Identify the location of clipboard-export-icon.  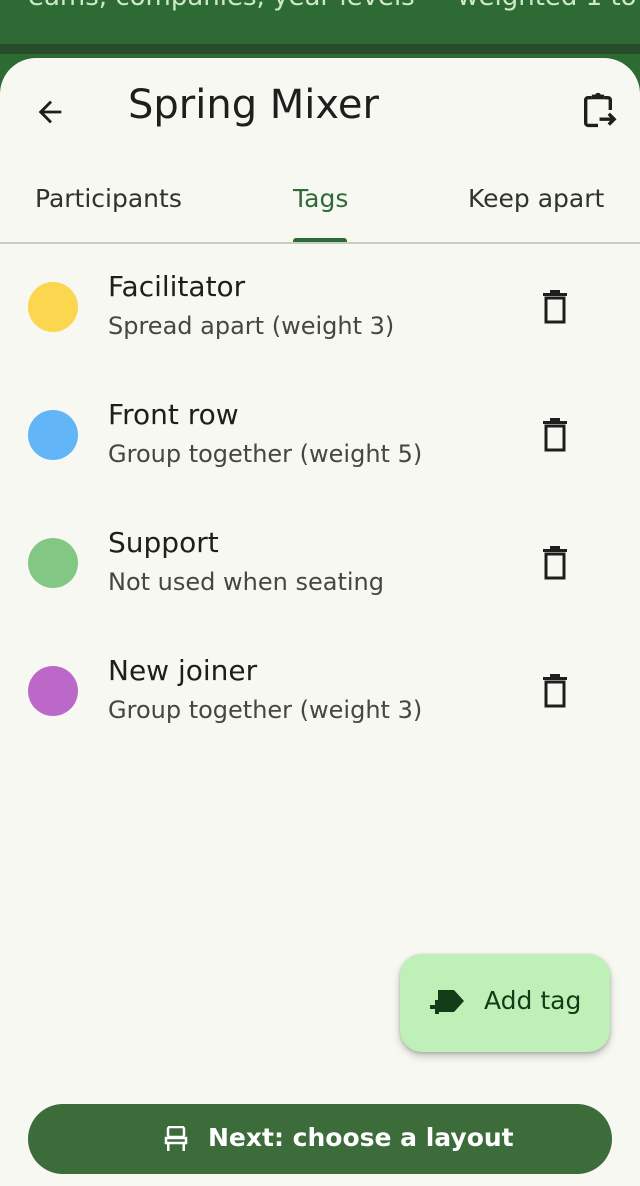
(600, 110).